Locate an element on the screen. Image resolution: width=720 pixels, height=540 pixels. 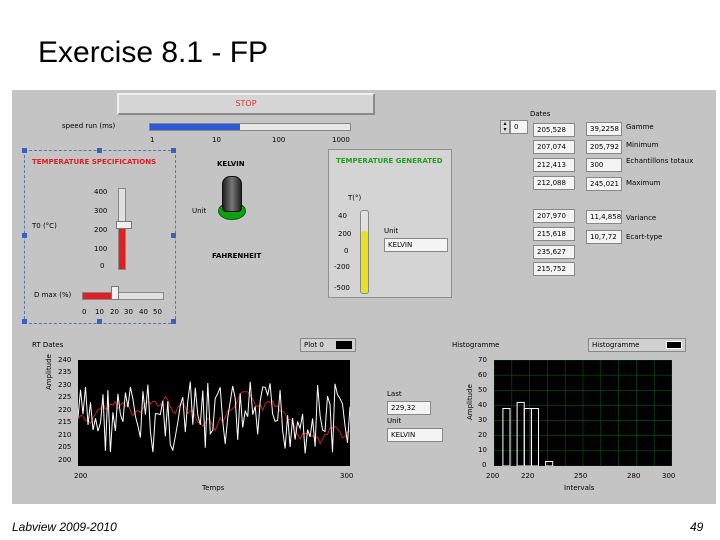
hist-ytick: 30 is located at coordinates (482, 420).